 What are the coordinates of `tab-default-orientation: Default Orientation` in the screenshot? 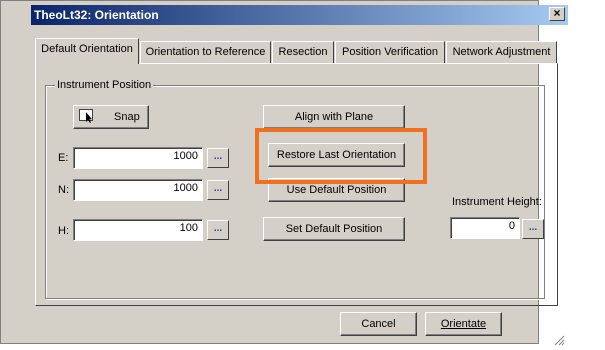 It's located at (87, 51).